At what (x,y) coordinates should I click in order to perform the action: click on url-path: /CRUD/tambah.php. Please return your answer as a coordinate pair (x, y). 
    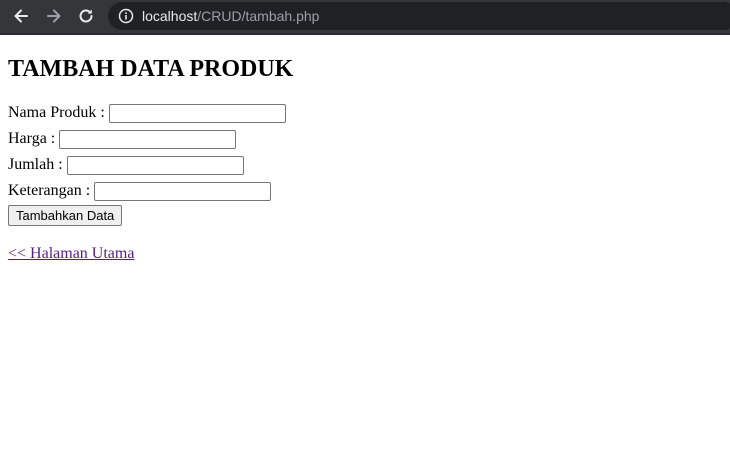
    Looking at the image, I should click on (258, 16).